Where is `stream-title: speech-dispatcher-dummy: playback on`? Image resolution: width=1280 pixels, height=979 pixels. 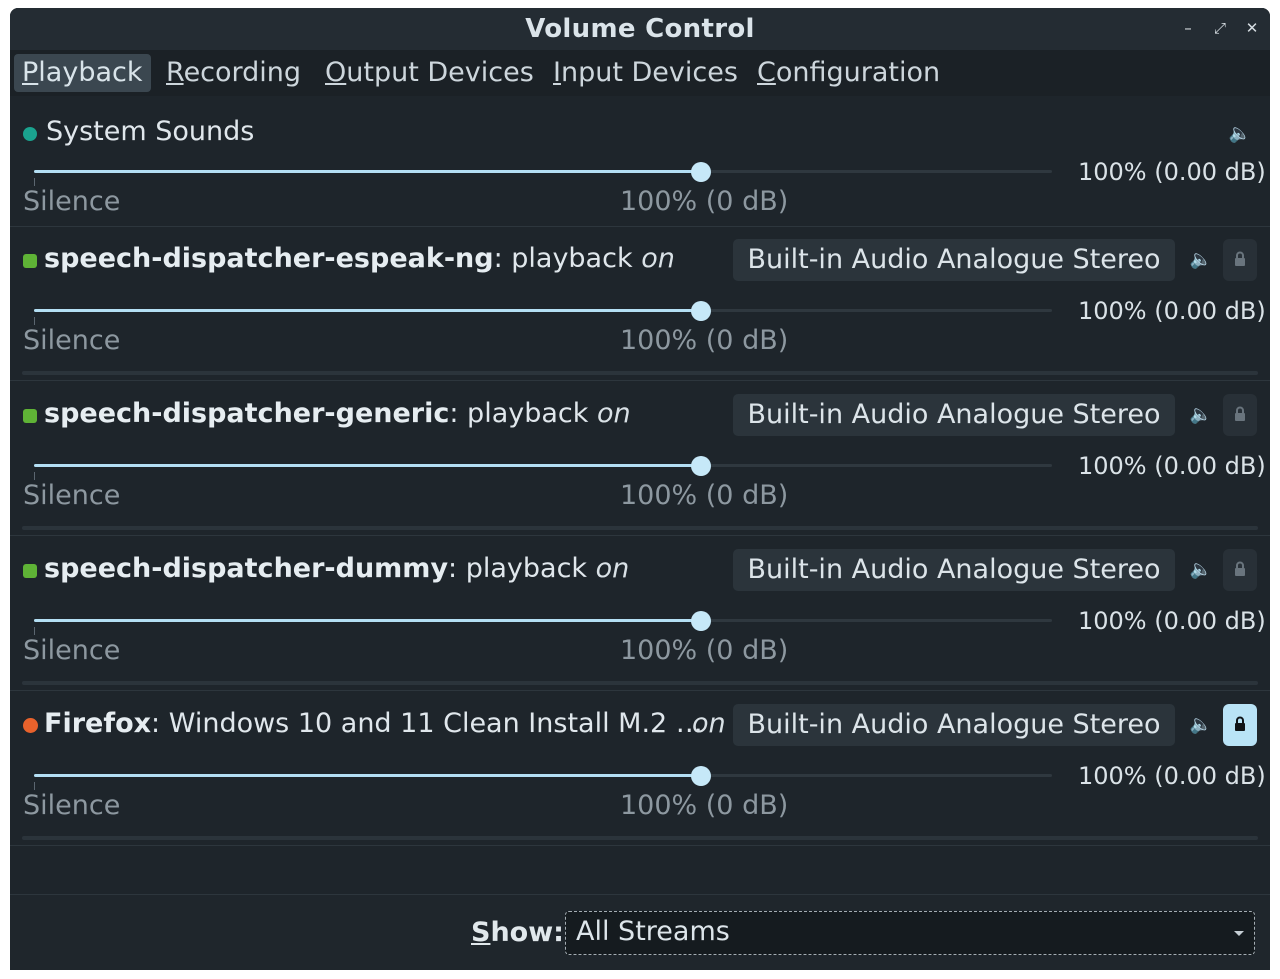
stream-title: speech-dispatcher-dummy: playback on is located at coordinates (336, 568).